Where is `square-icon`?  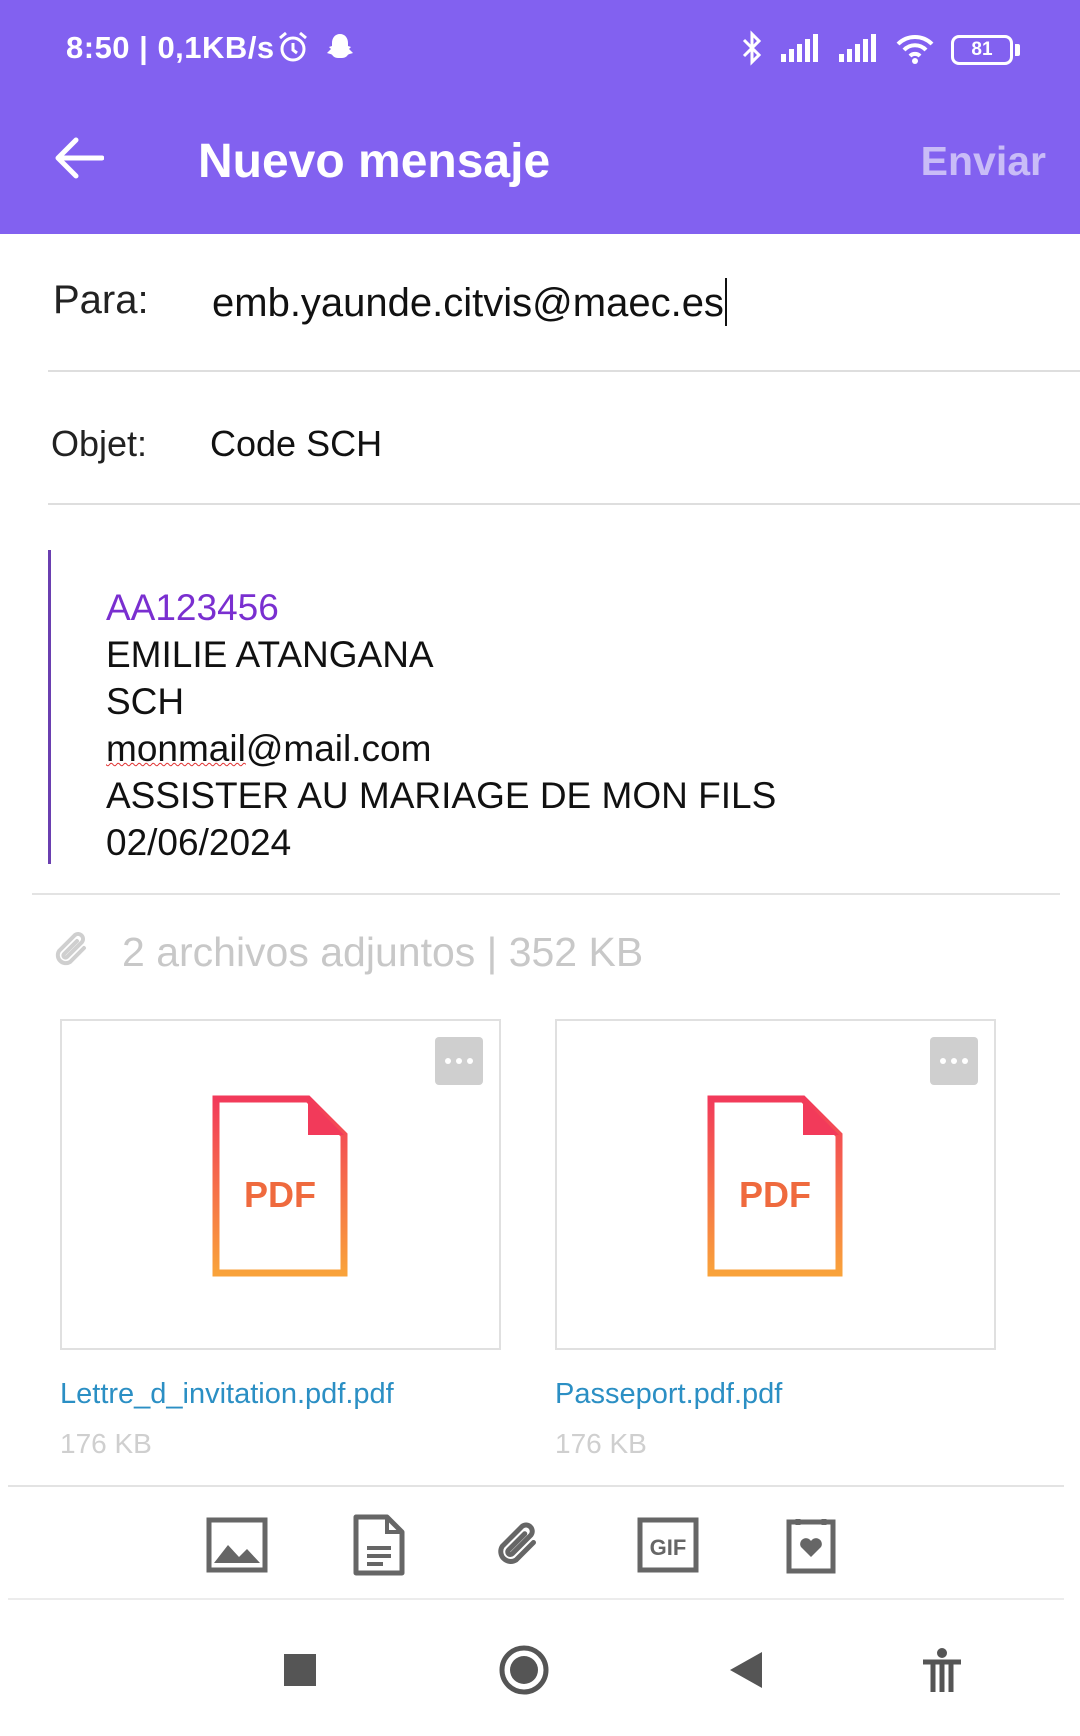 square-icon is located at coordinates (300, 1670).